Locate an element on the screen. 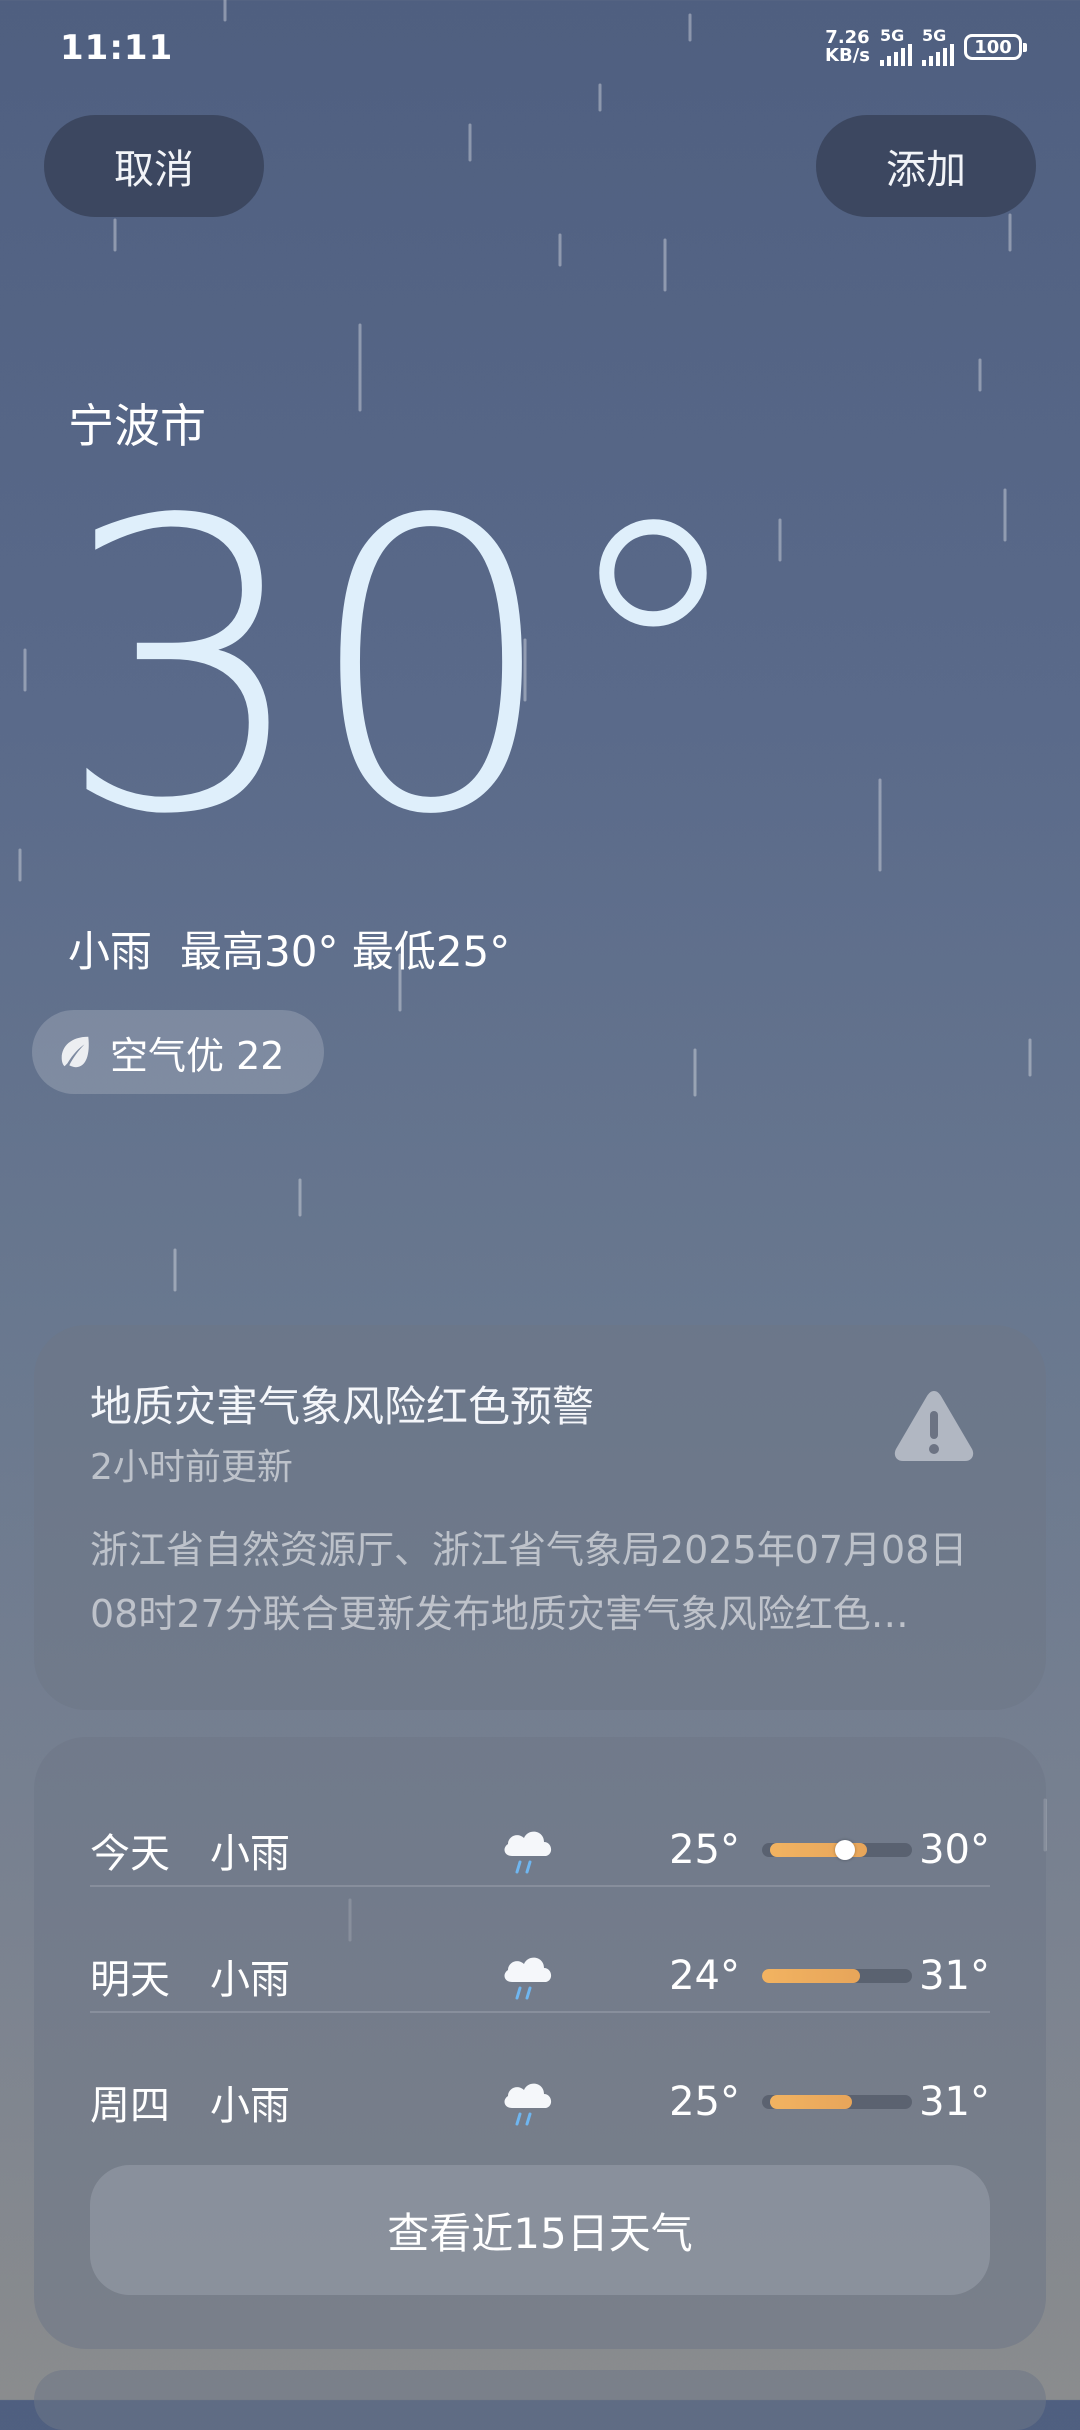 Image resolution: width=1080 pixels, height=2430 pixels. condition-summary: 小雨 最高30° 最低25° is located at coordinates (289, 948).